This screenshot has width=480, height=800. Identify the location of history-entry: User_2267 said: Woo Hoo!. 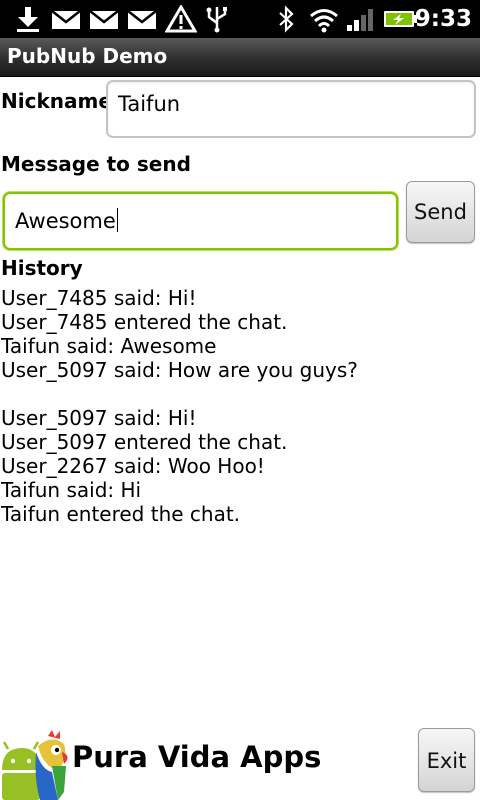
(133, 466).